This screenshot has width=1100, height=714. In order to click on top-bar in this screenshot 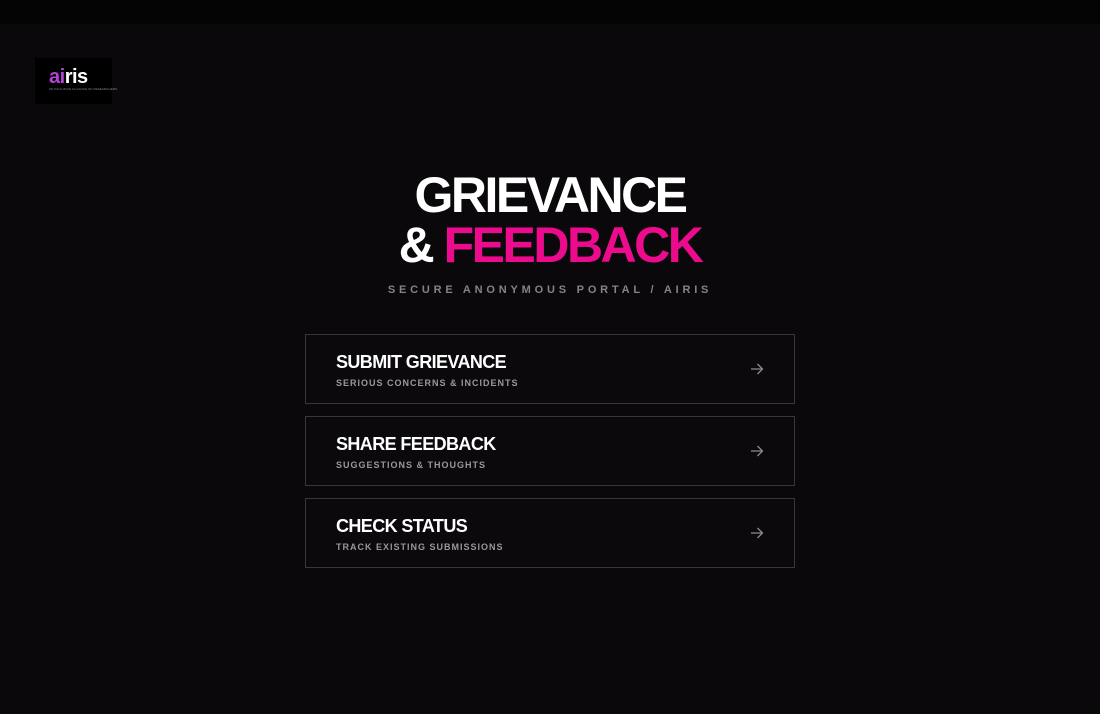, I will do `click(550, 12)`.